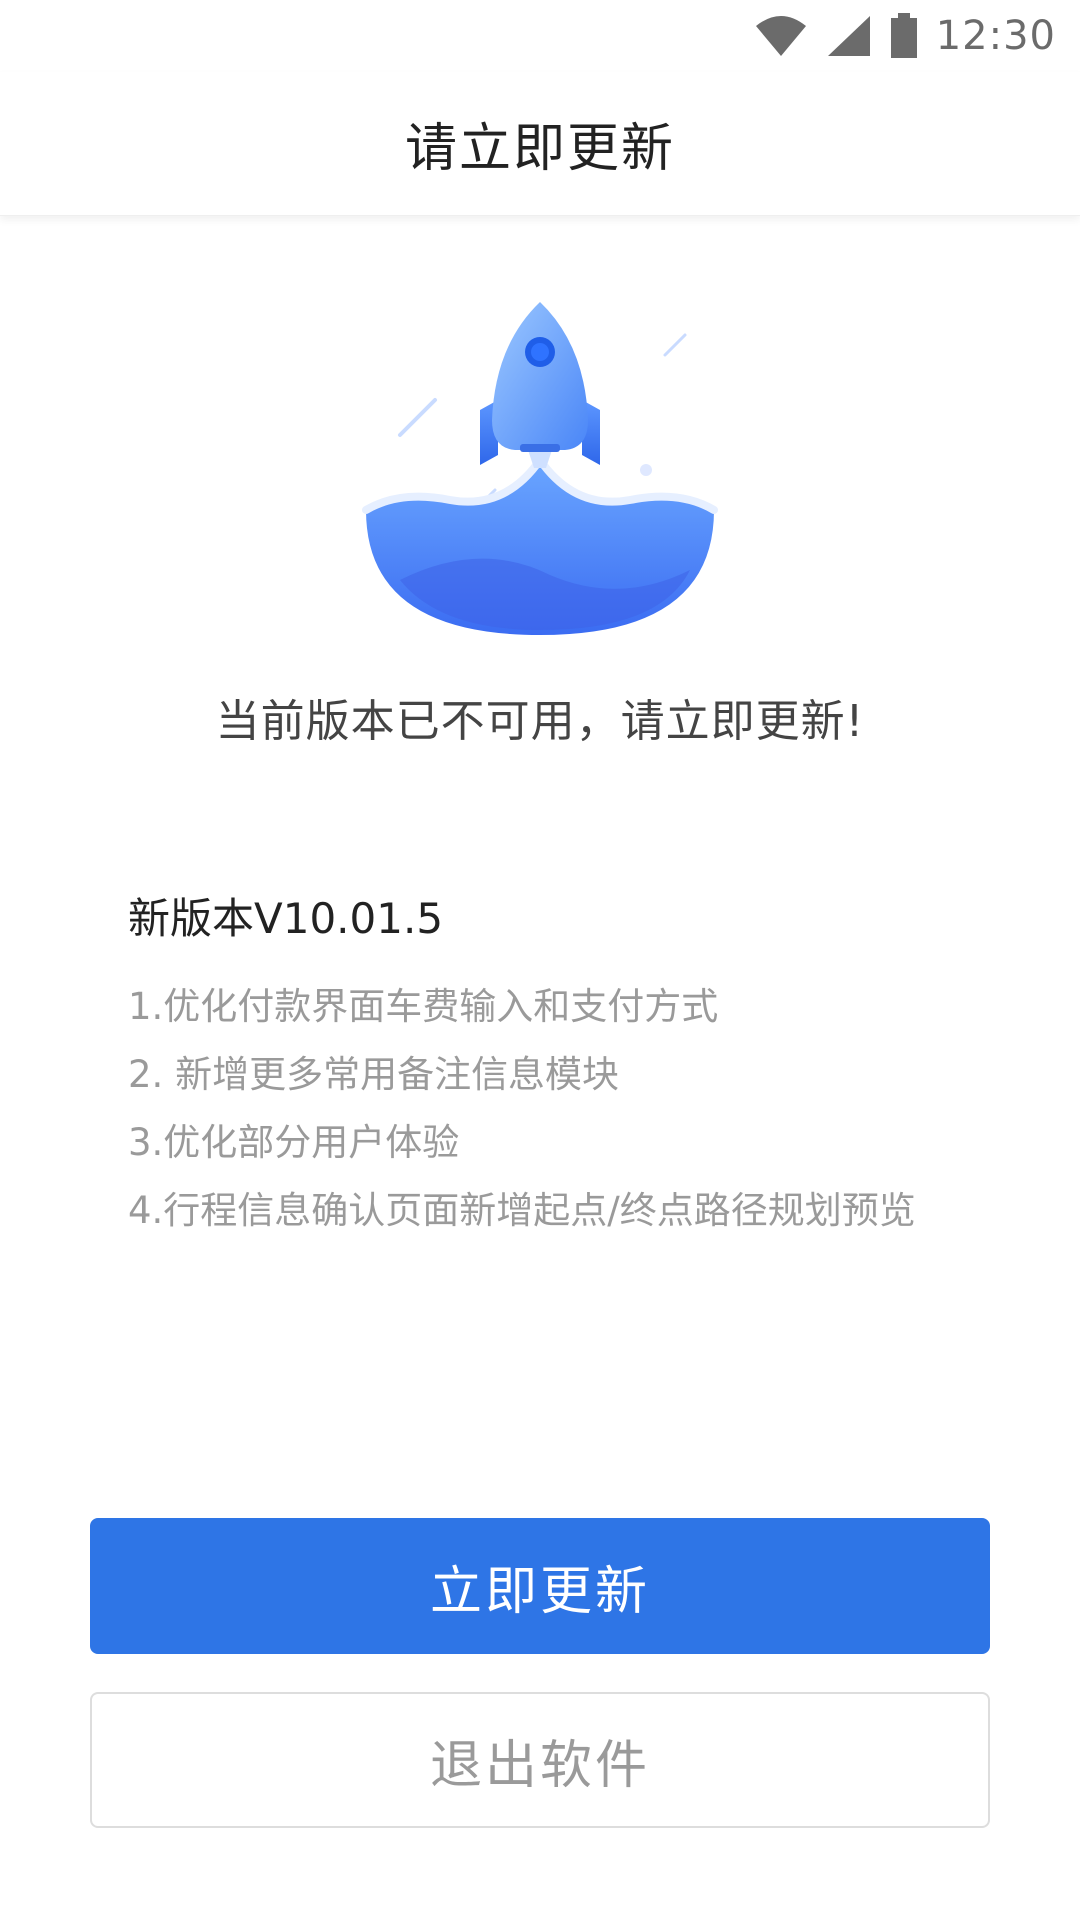 This screenshot has width=1080, height=1920. I want to click on title-bar: 请立即更新, so click(540, 144).